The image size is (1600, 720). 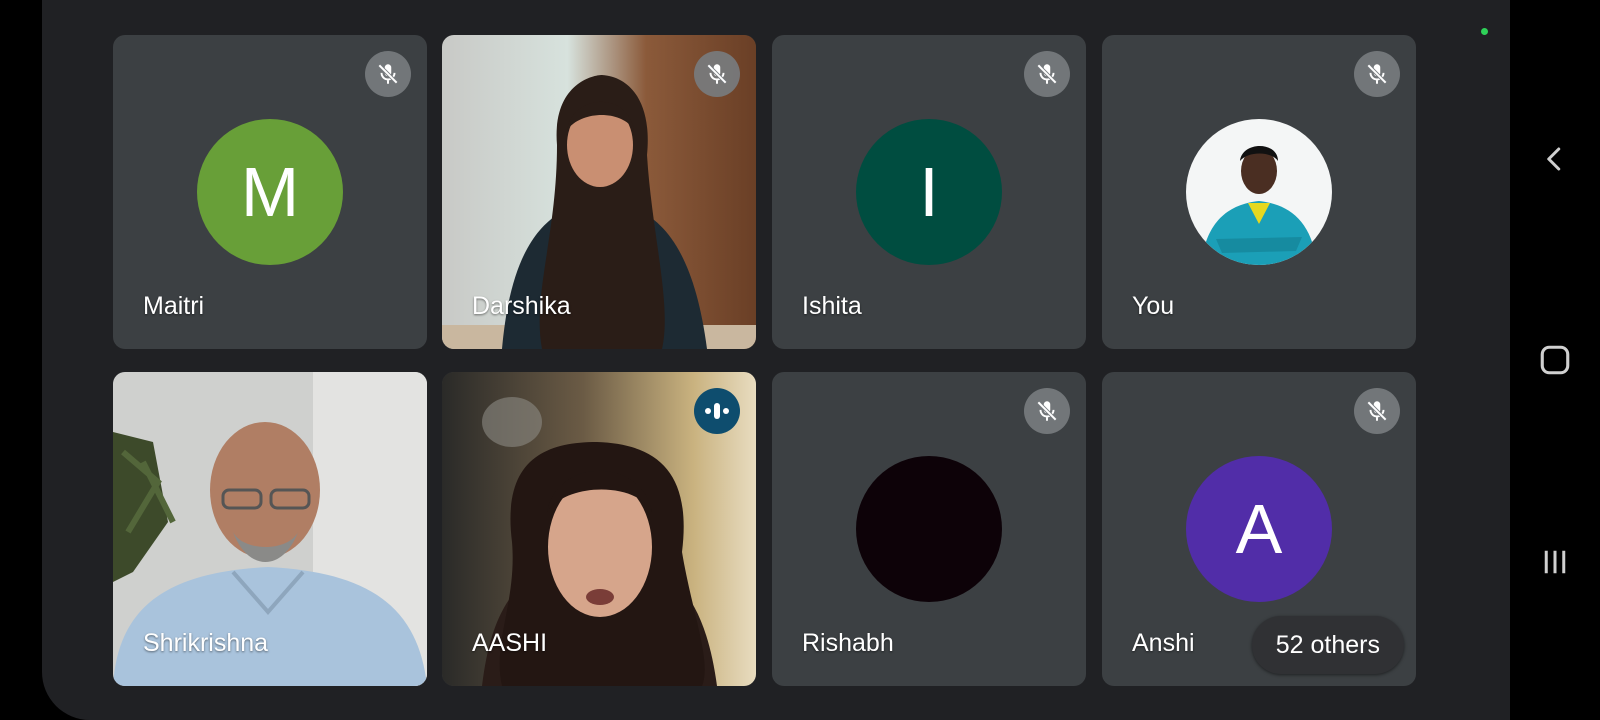 I want to click on participant-name: Ishita, so click(x=832, y=306).